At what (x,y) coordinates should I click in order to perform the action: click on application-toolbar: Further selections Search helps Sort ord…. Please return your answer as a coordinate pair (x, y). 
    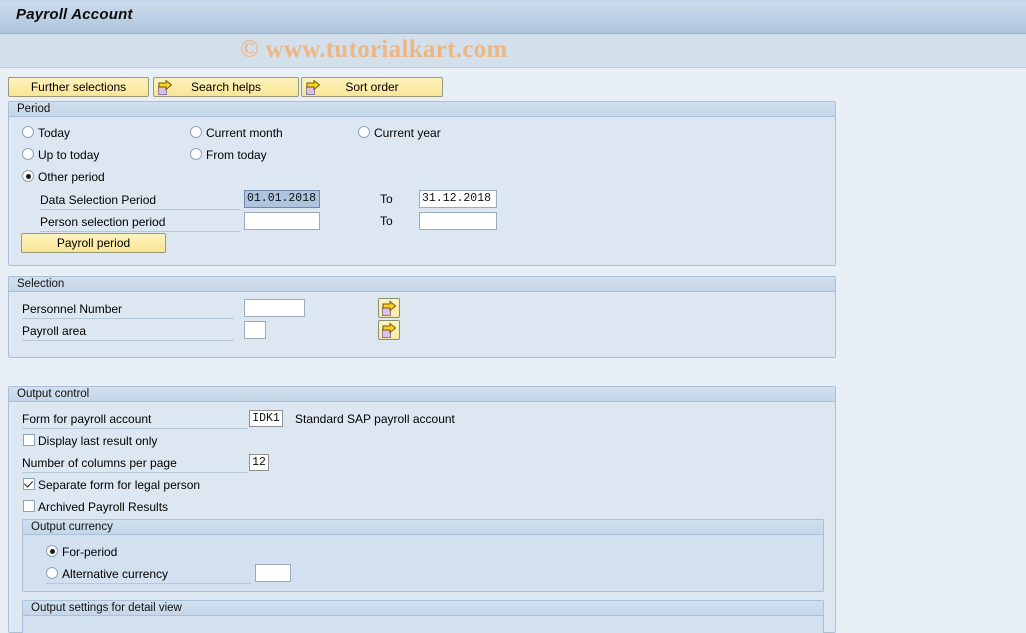
    Looking at the image, I should click on (513, 83).